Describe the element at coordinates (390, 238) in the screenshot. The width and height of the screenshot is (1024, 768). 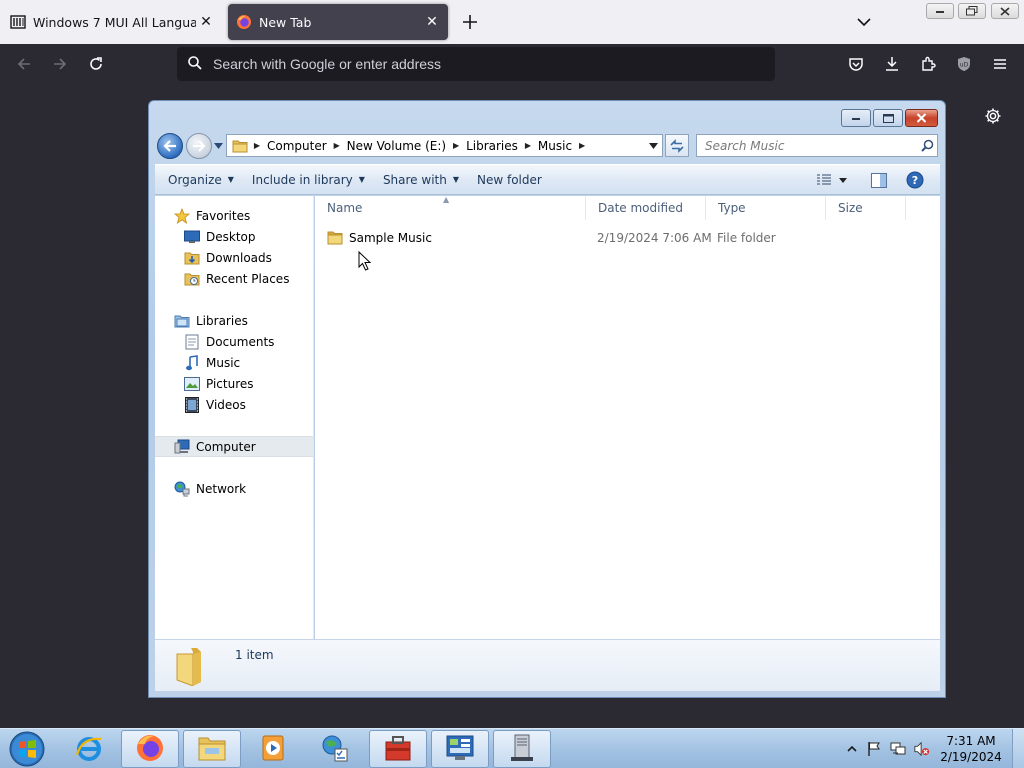
I see `file-name: Sample Music` at that location.